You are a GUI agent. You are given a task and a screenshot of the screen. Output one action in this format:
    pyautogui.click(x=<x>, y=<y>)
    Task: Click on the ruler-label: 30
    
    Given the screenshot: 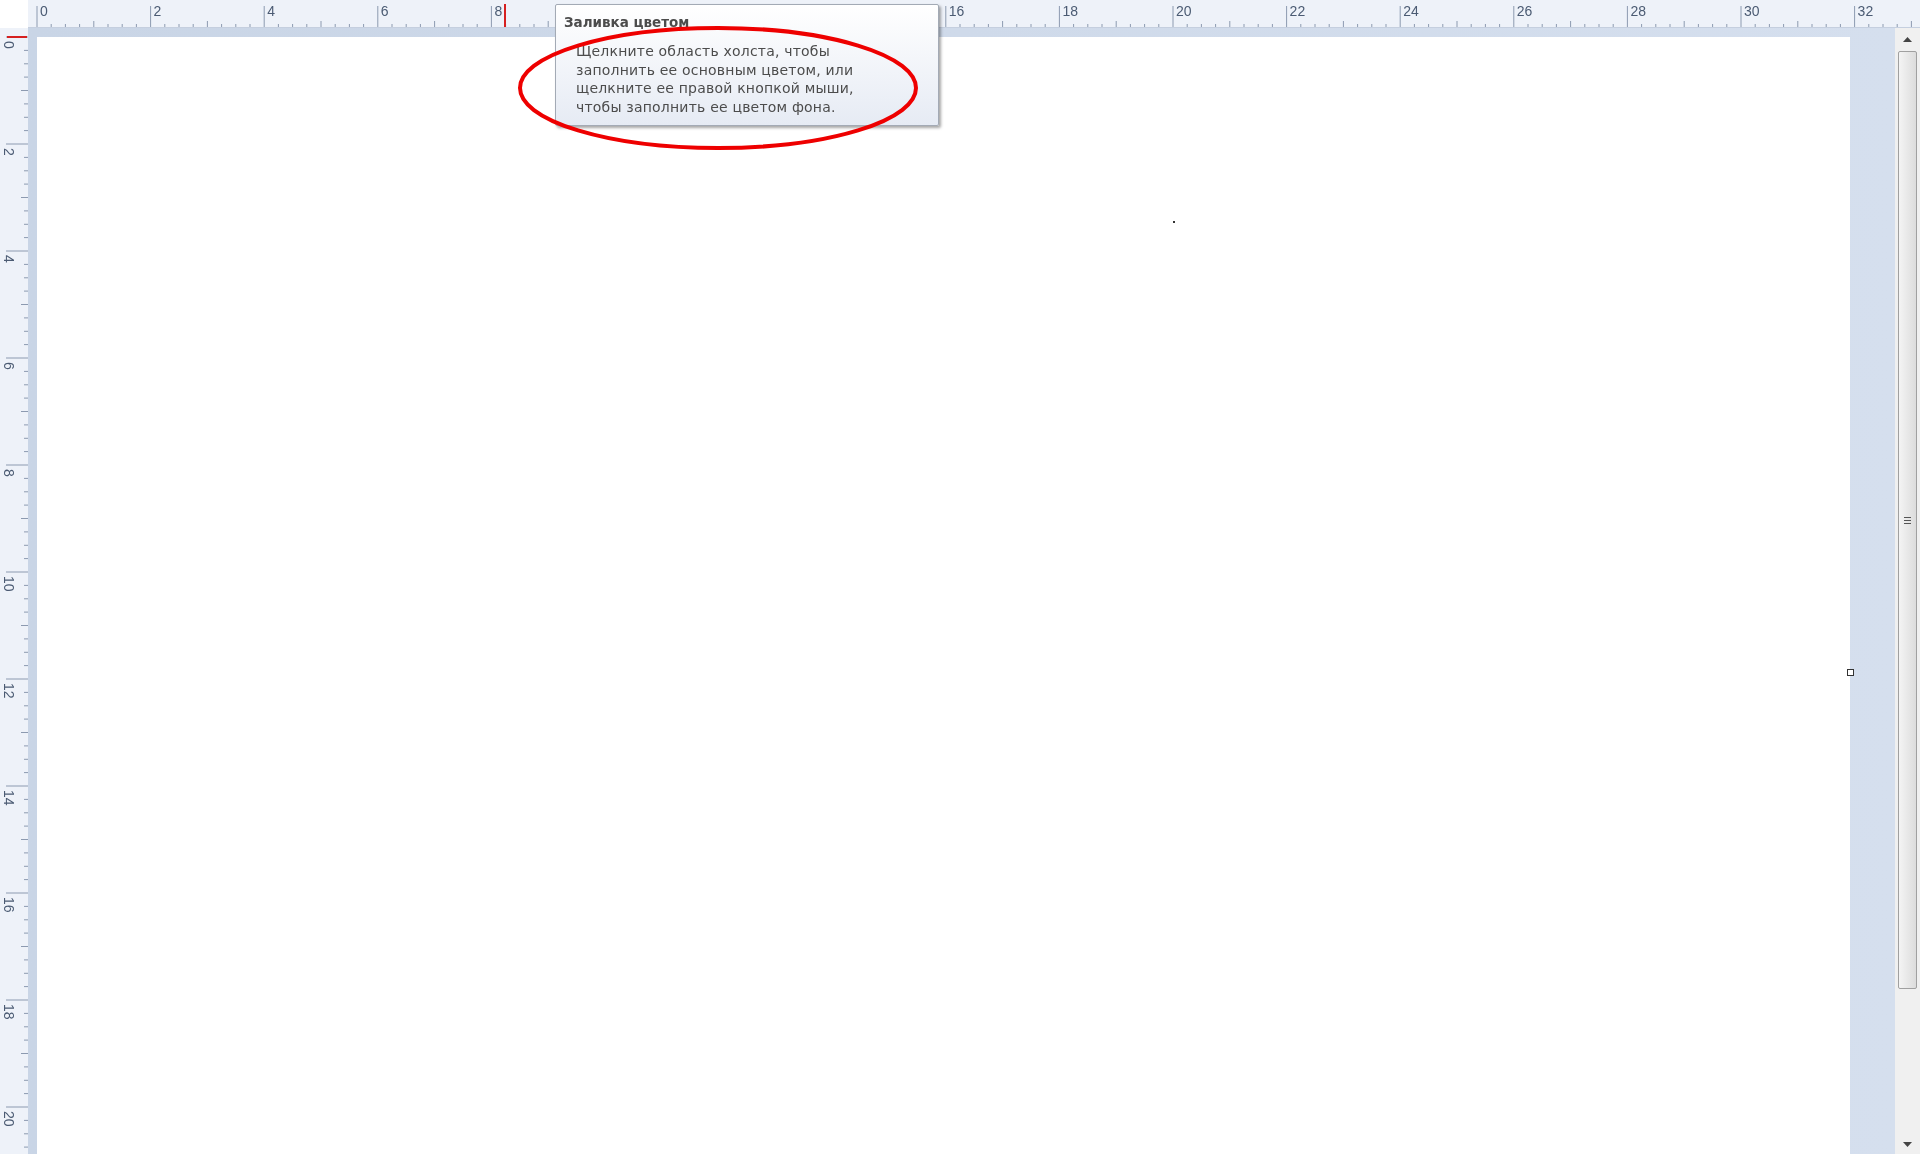 What is the action you would take?
    pyautogui.click(x=1752, y=11)
    